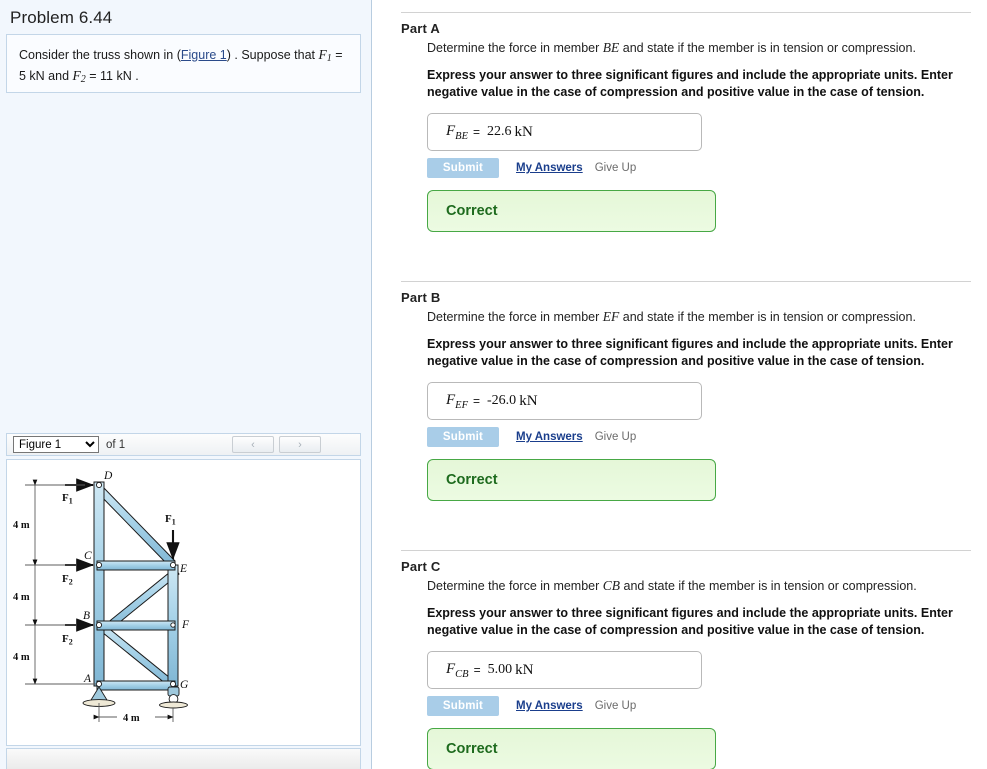 This screenshot has width=987, height=769. What do you see at coordinates (616, 706) in the screenshot?
I see `part-c-give-up-link: Give Up` at bounding box center [616, 706].